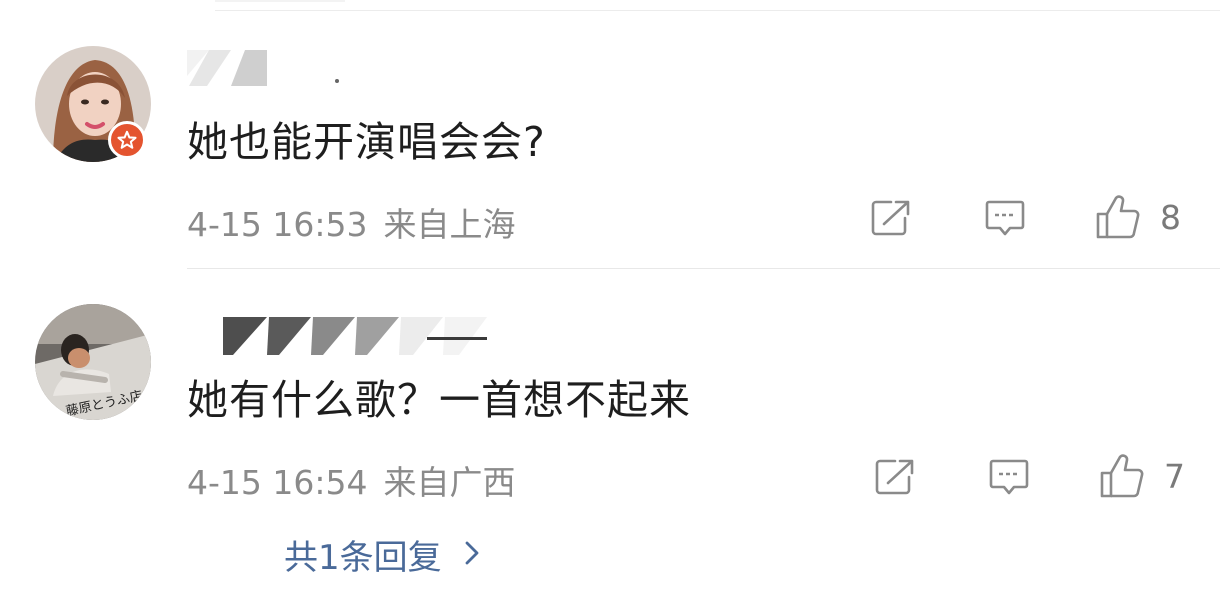 Image resolution: width=1220 pixels, height=614 pixels. What do you see at coordinates (1170, 217) in the screenshot?
I see `like-count: 8` at bounding box center [1170, 217].